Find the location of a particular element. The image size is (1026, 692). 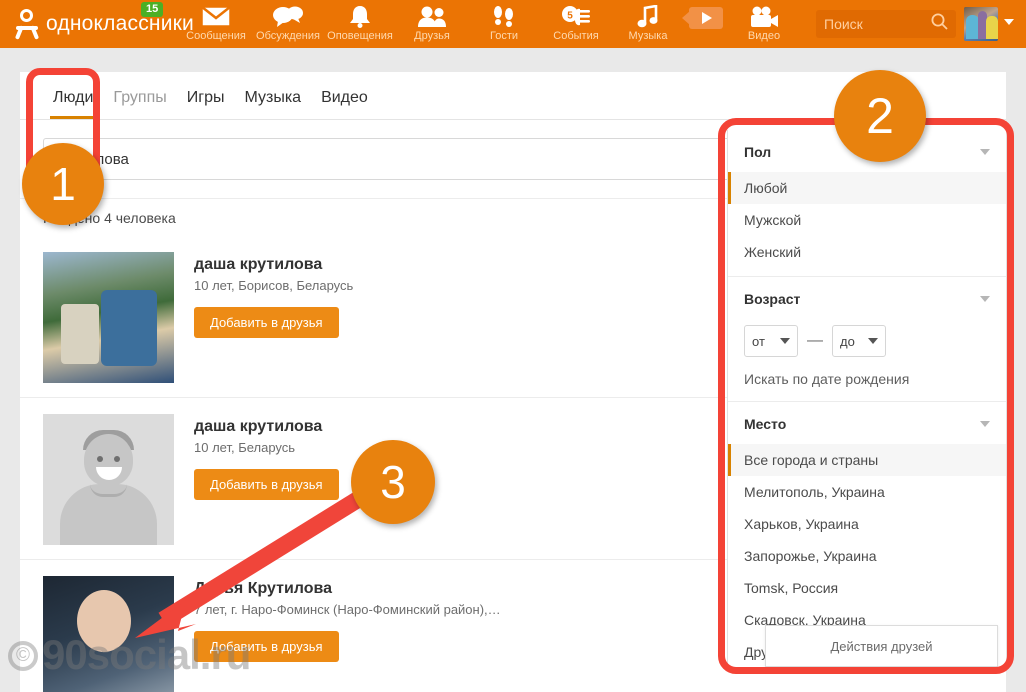

music-note-icon is located at coordinates (648, 16).